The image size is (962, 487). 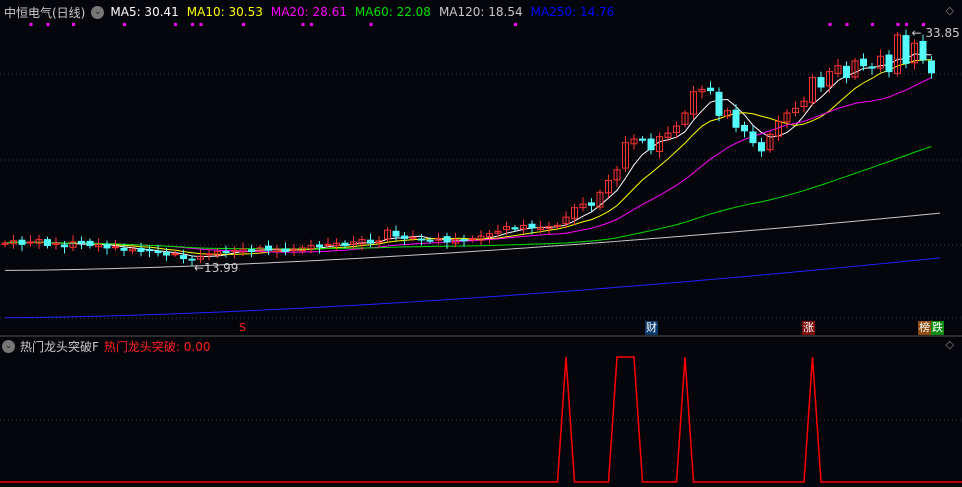 I want to click on high-label: ← 33.85, so click(x=936, y=33).